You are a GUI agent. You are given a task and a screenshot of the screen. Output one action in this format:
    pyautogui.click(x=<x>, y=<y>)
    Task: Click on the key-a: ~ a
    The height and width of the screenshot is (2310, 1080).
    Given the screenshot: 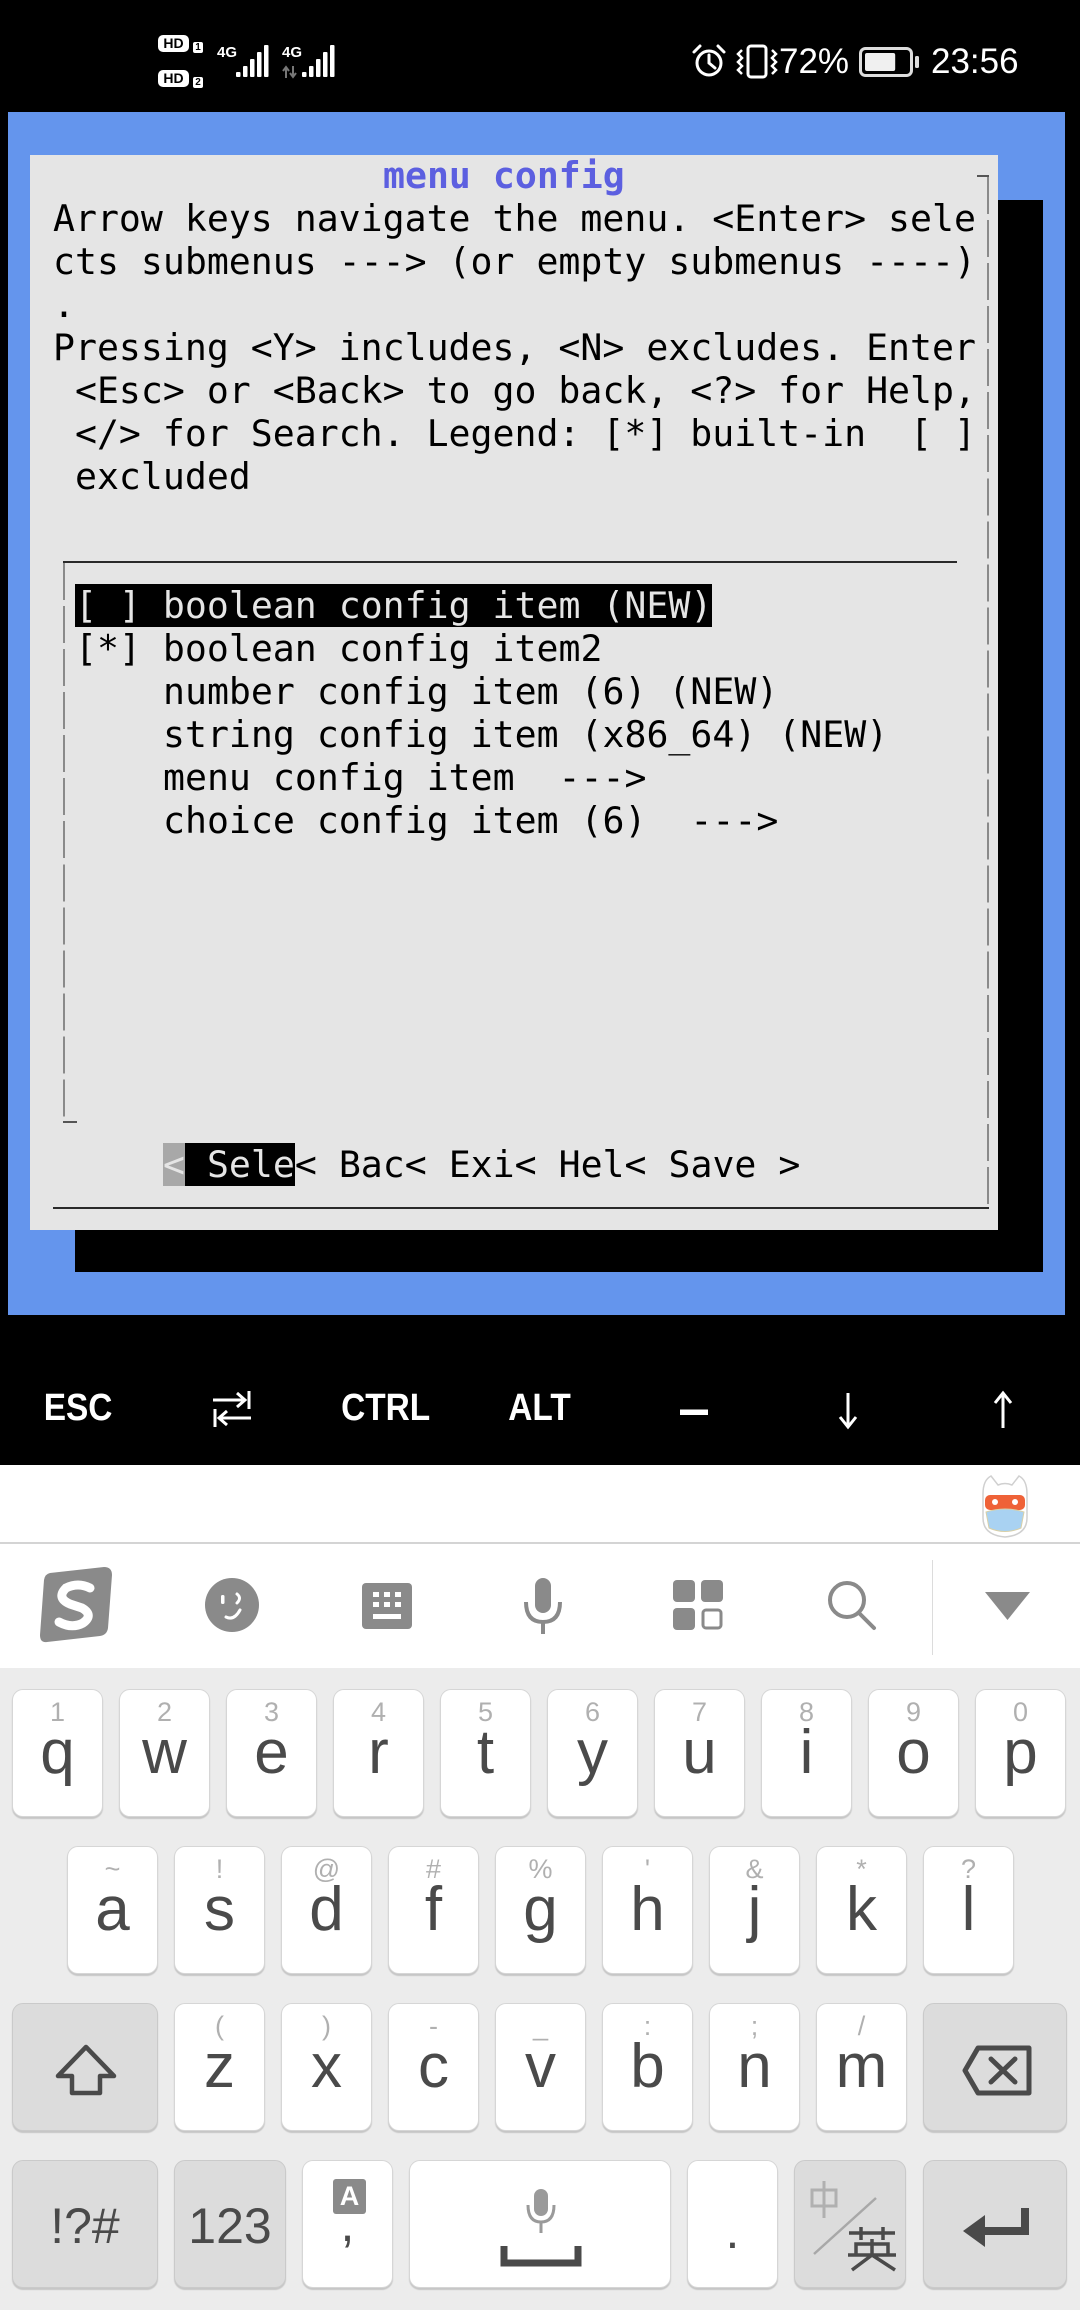 What is the action you would take?
    pyautogui.click(x=112, y=1910)
    